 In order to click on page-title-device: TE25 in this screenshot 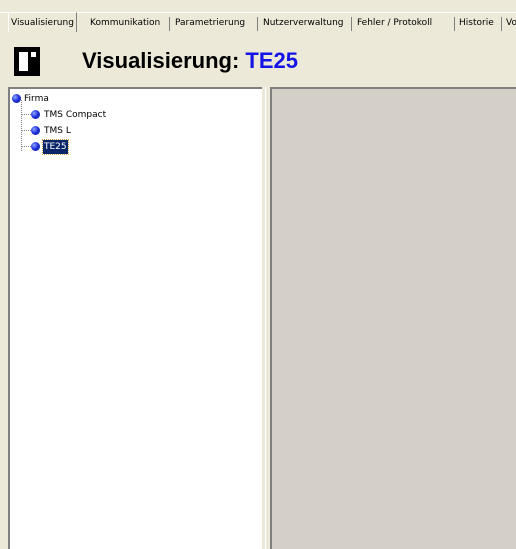, I will do `click(272, 60)`.